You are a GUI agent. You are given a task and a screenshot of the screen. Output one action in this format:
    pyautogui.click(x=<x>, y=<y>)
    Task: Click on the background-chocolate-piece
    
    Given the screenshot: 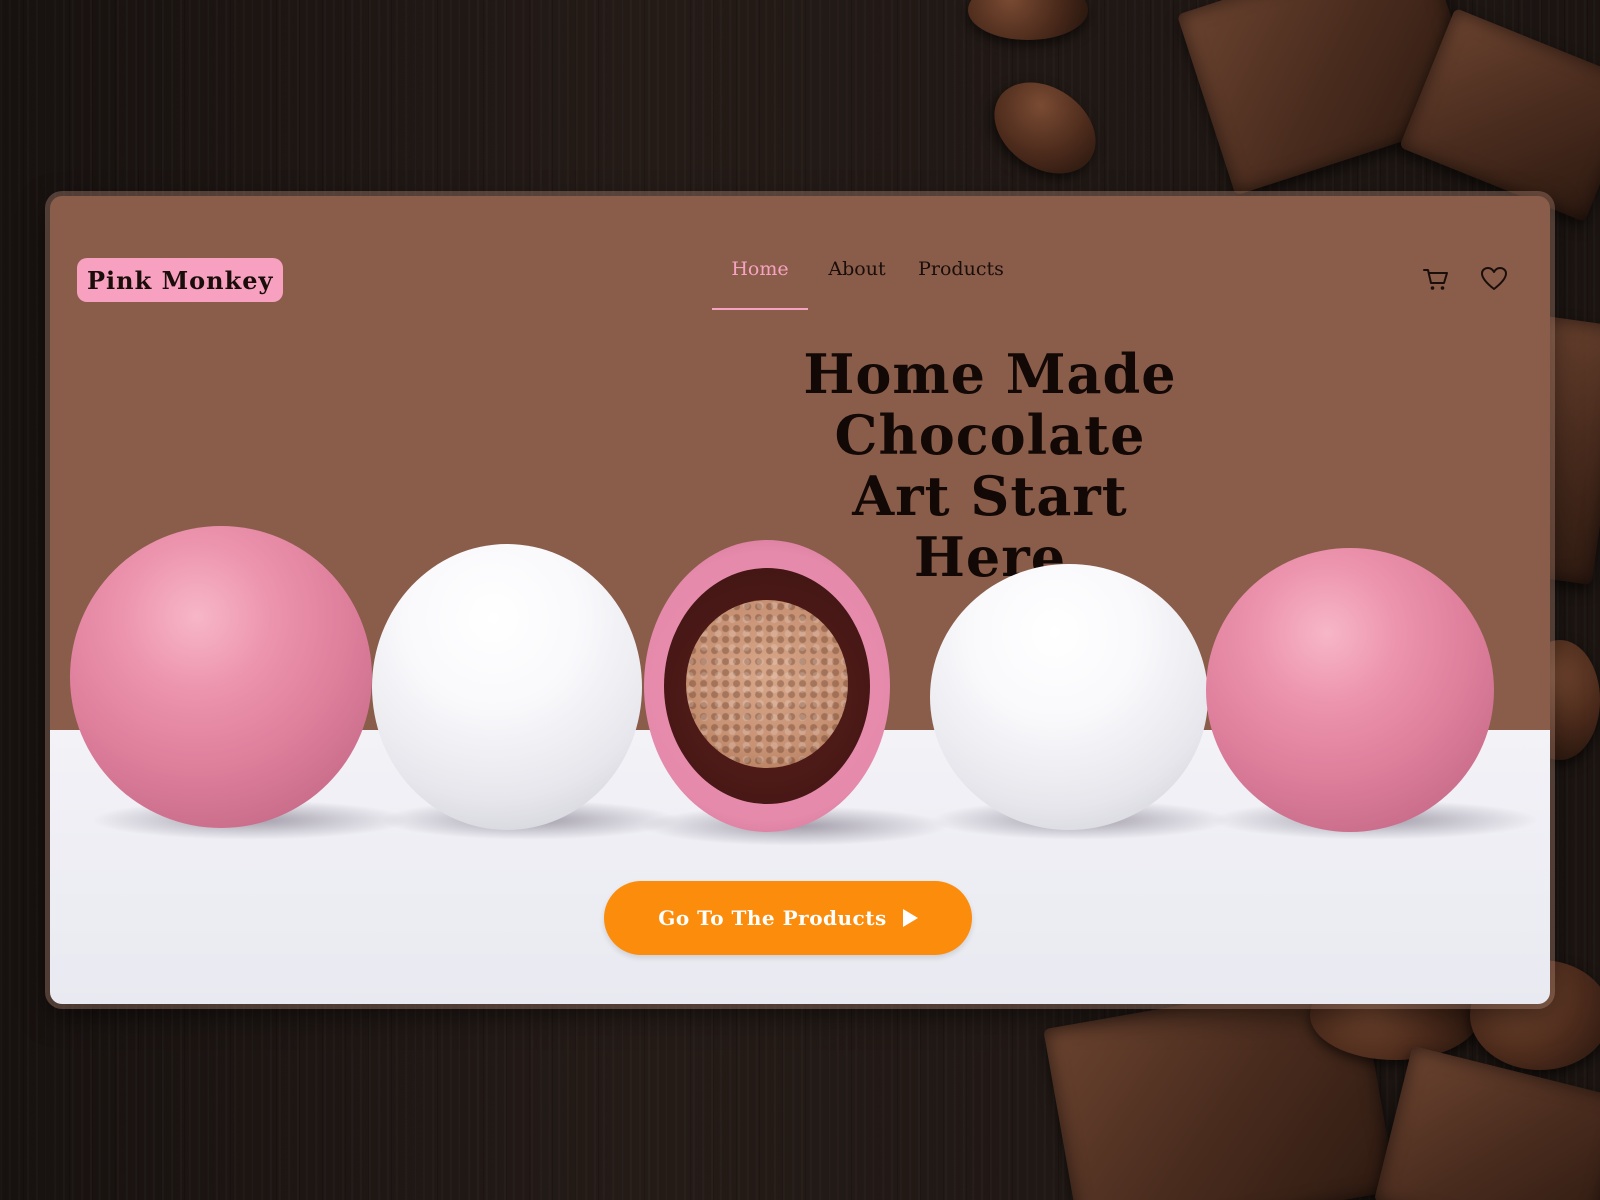 What is the action you would take?
    pyautogui.click(x=1486, y=1122)
    